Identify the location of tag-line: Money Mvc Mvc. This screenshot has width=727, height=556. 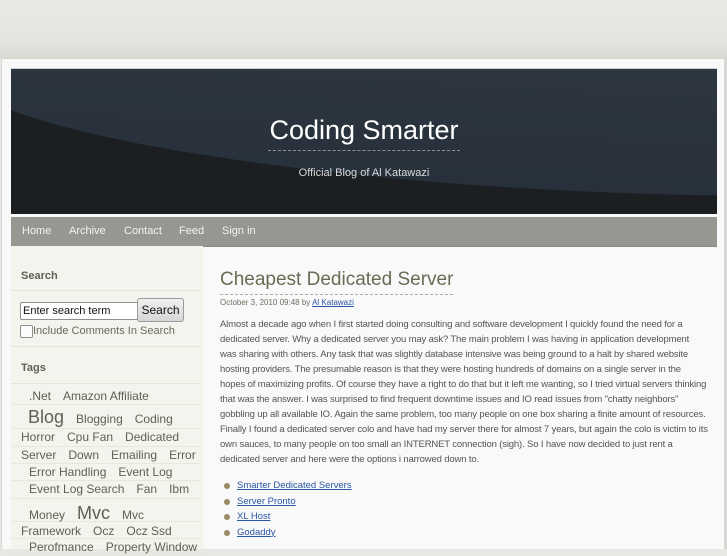
(106, 511).